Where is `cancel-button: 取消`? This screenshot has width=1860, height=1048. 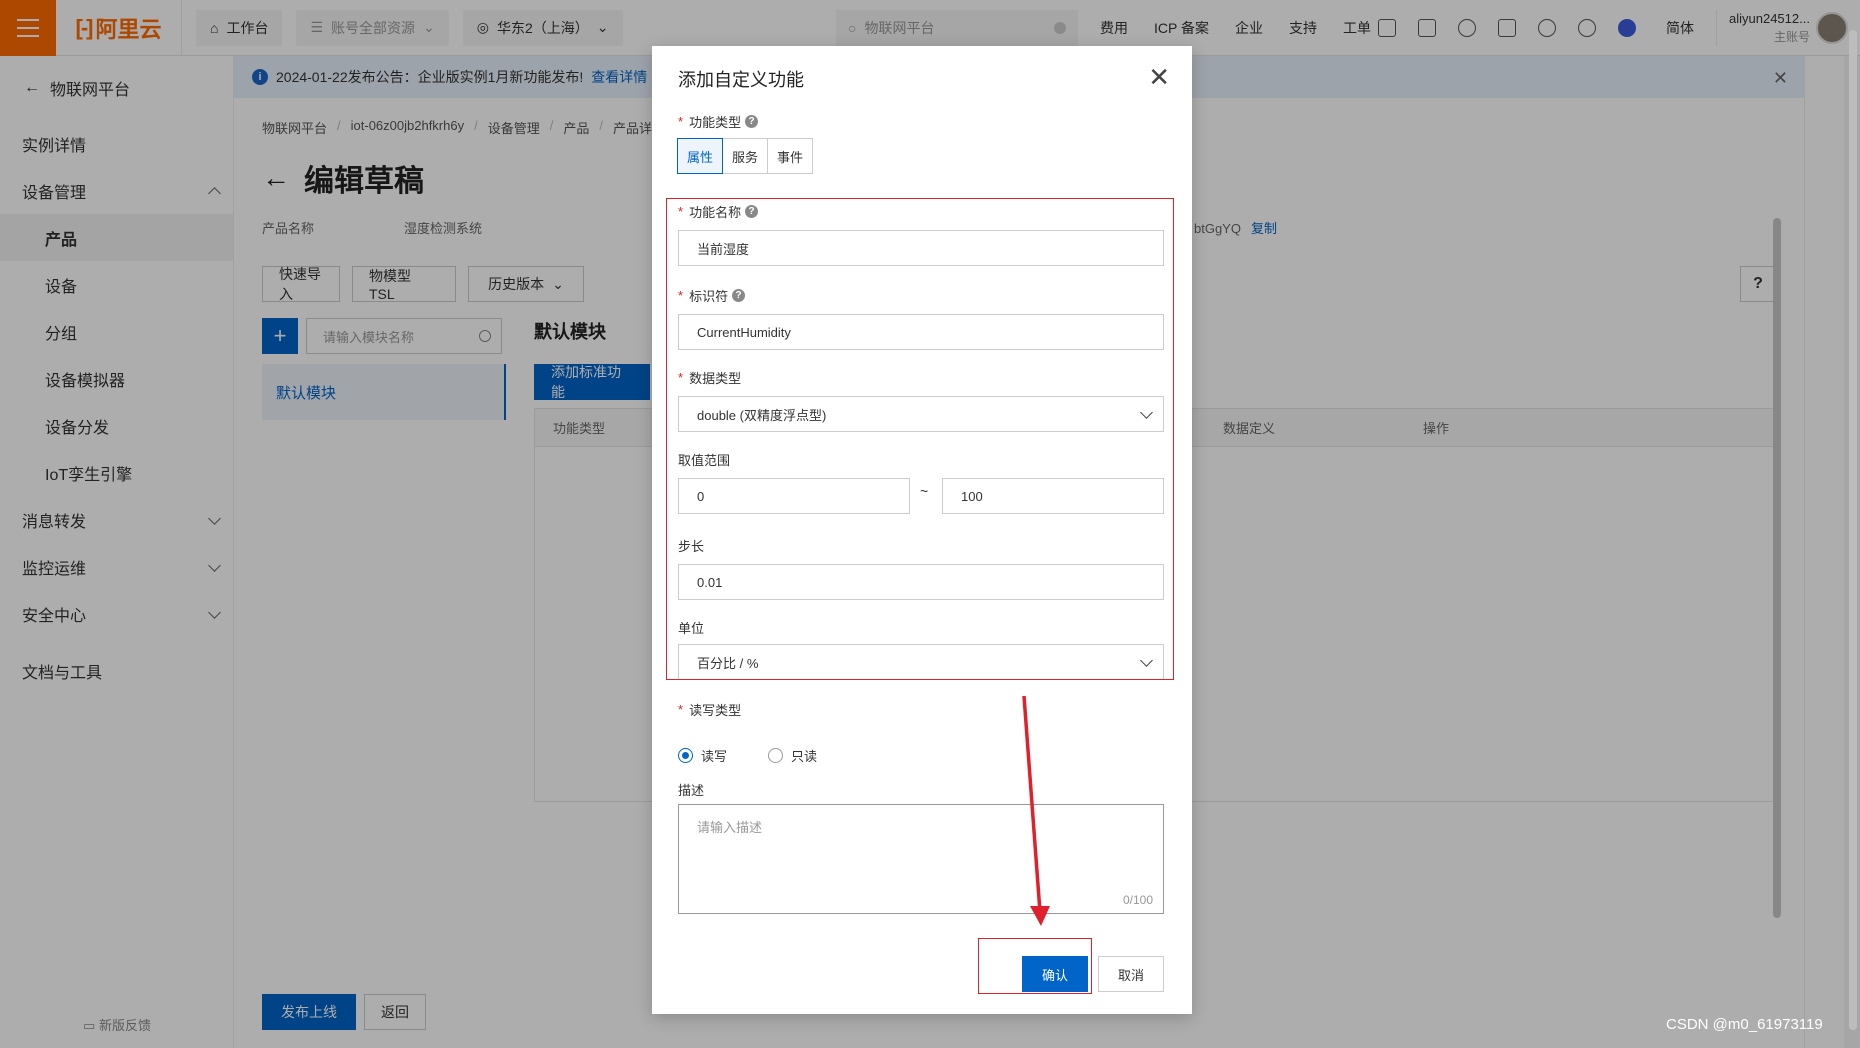 cancel-button: 取消 is located at coordinates (1131, 974).